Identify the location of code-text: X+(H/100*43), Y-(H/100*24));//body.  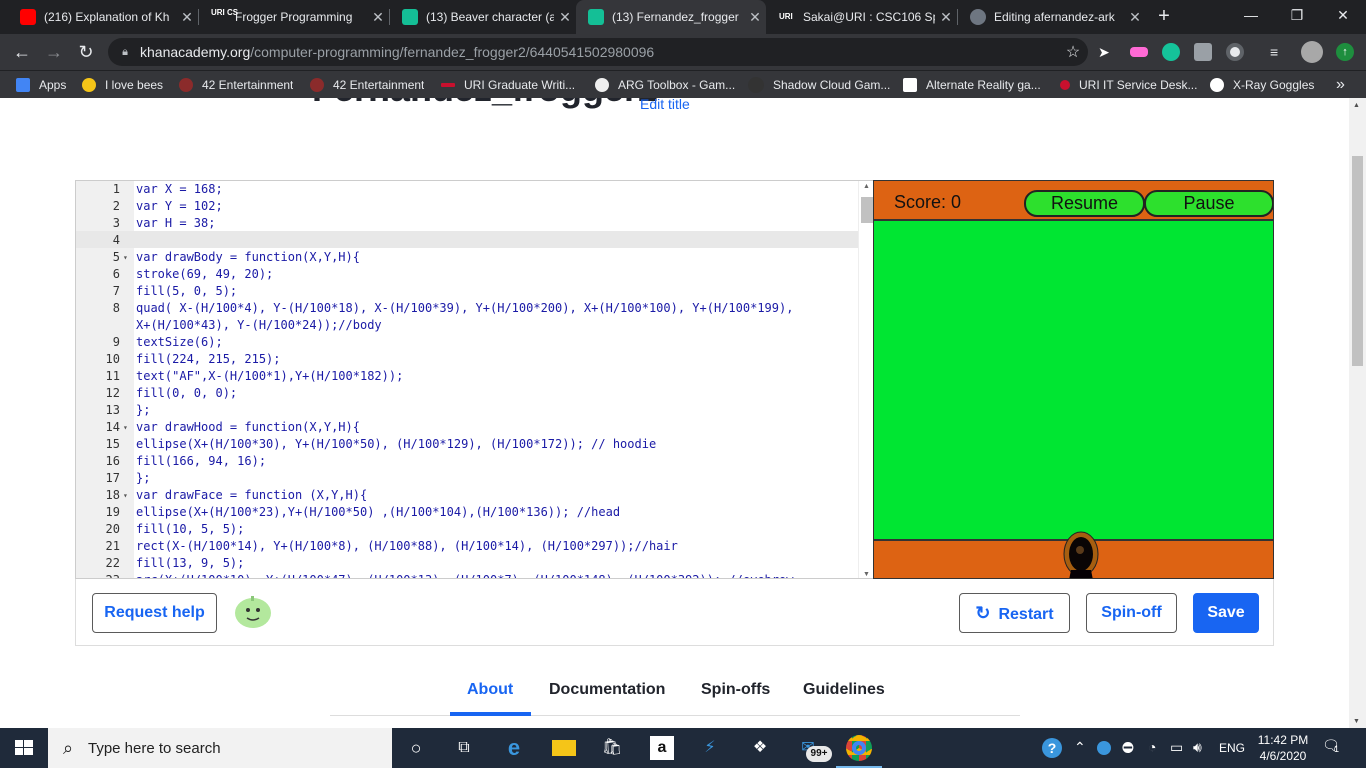
(259, 325).